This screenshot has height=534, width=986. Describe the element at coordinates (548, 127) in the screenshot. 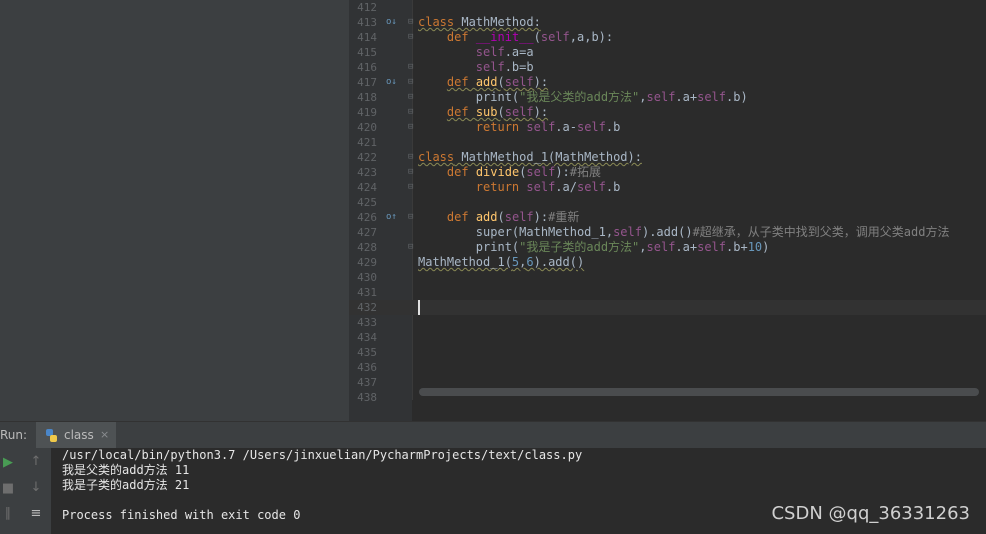

I see `code-text: return self.a-self.b` at that location.